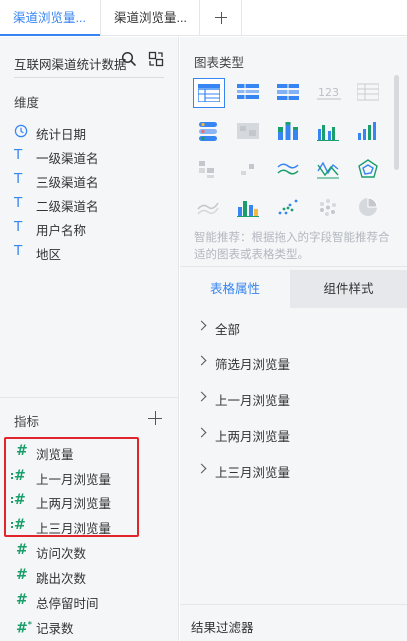 This screenshot has width=407, height=641. I want to click on dimension-field-text: T 二级渠道名, so click(89, 203).